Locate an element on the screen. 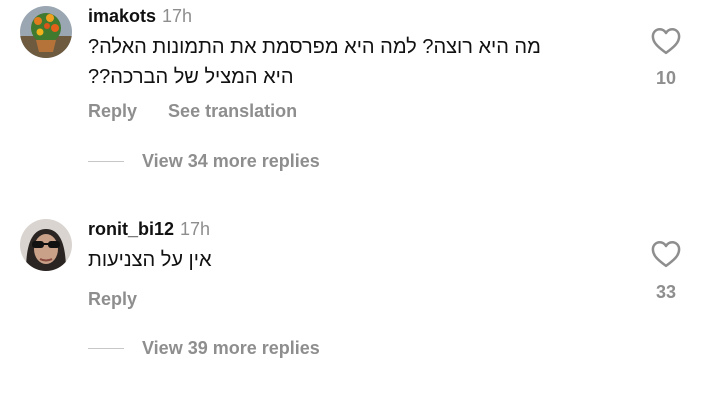 The image size is (711, 400). comment-actions: Reply See translation is located at coordinates (205, 111).